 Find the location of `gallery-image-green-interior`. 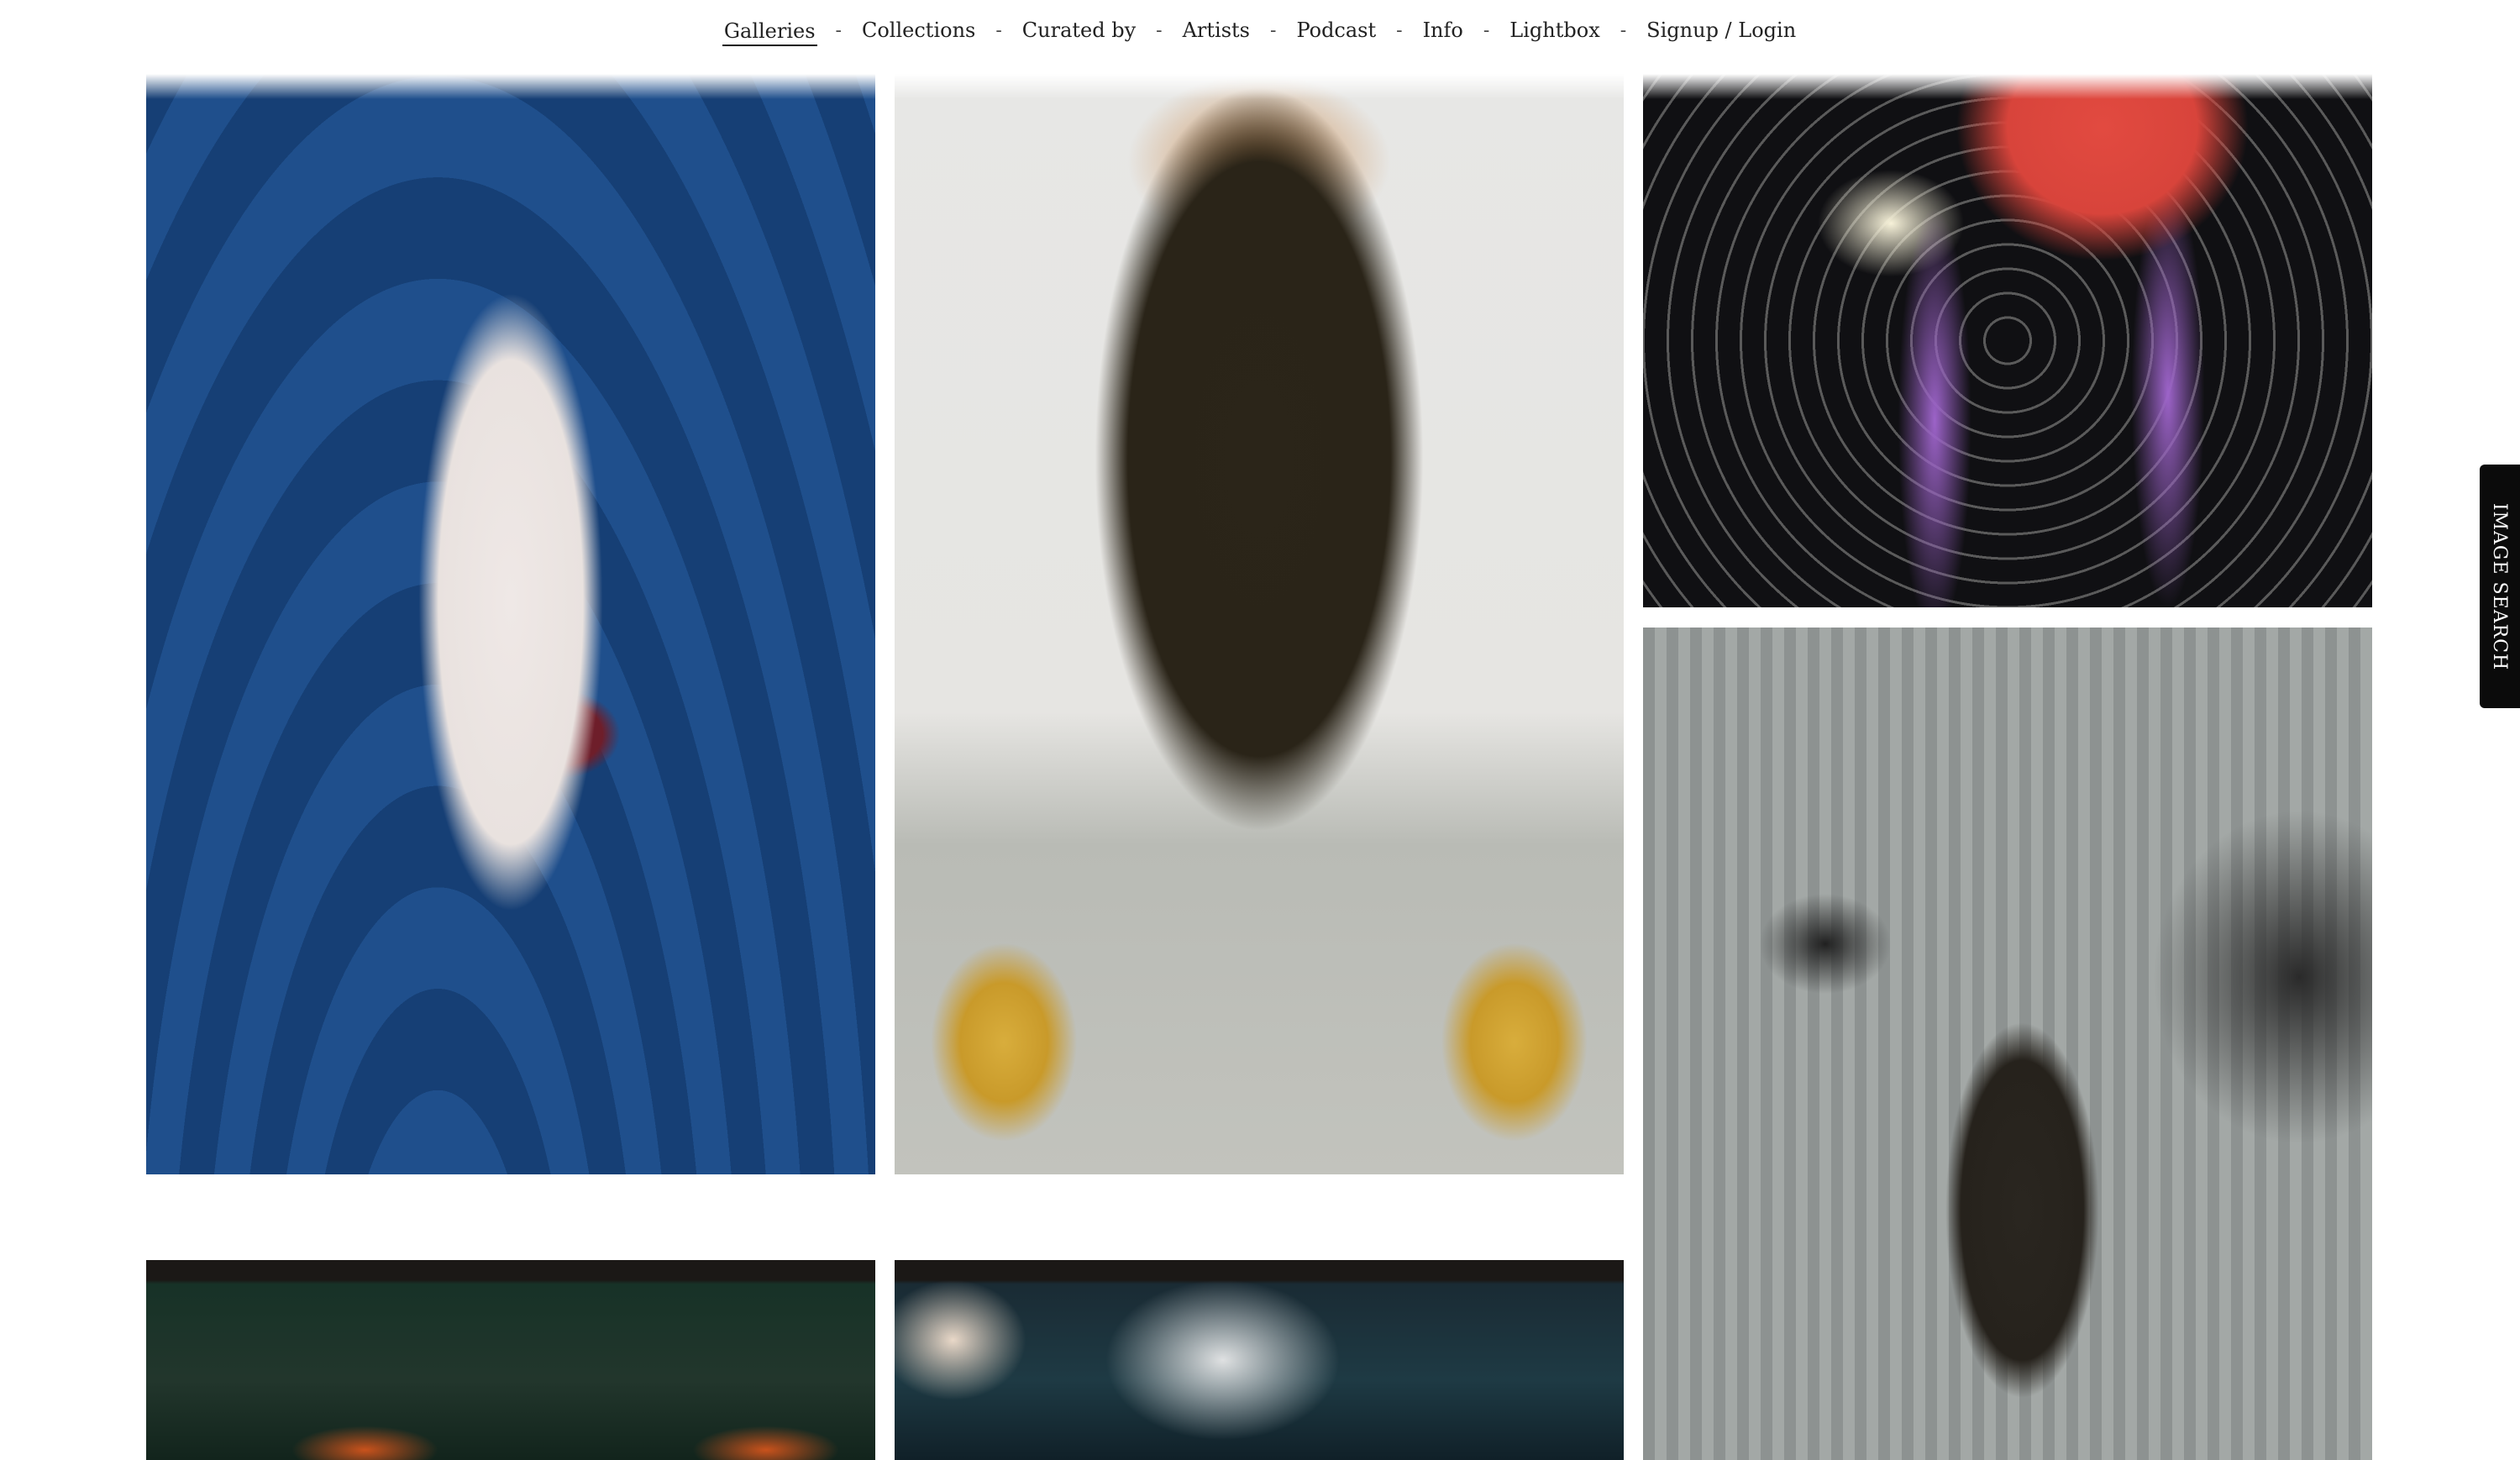

gallery-image-green-interior is located at coordinates (510, 1360).